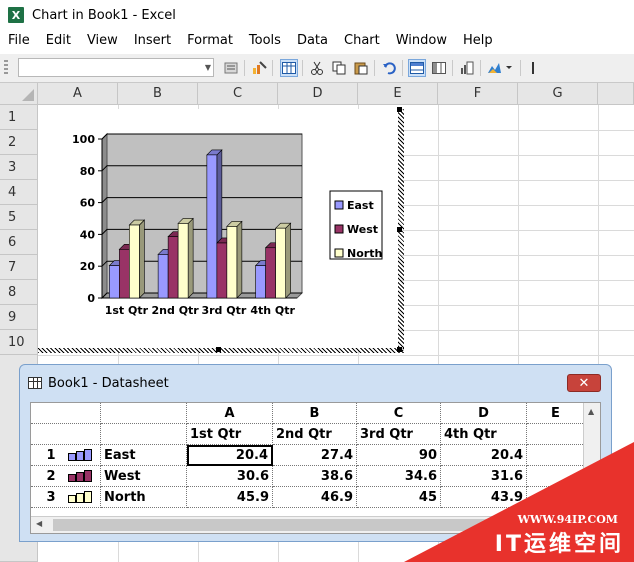 Image resolution: width=634 pixels, height=562 pixels. I want to click on title-bar: X Chart in Book1 - Excel, so click(317, 15).